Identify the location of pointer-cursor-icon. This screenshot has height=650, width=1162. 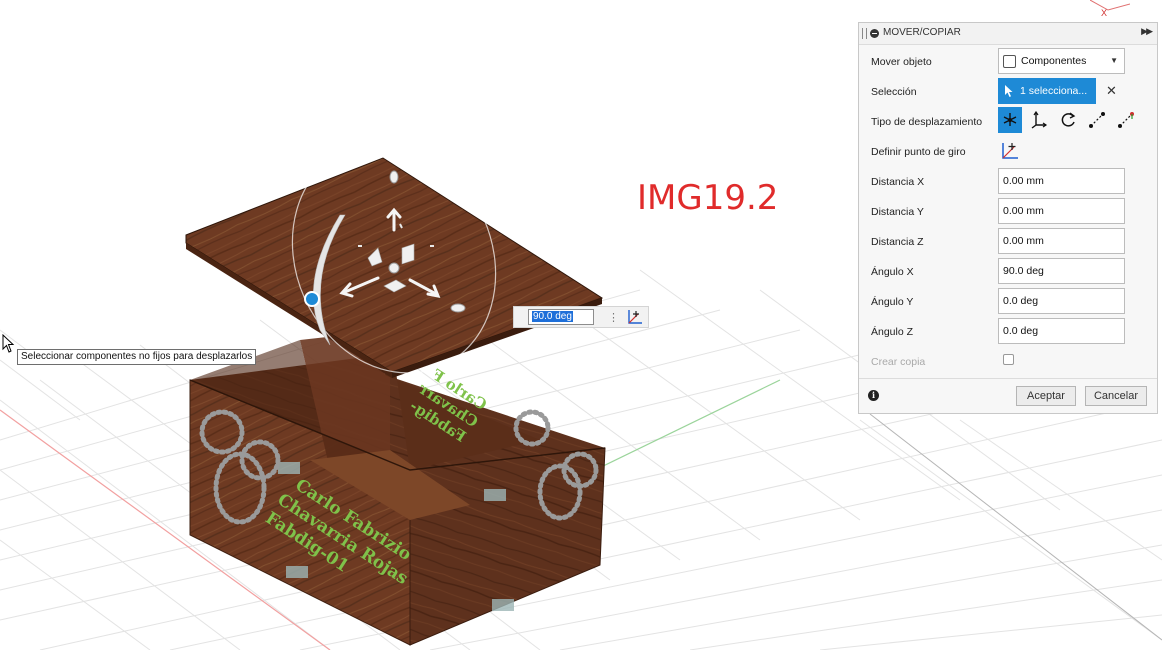
(8, 343).